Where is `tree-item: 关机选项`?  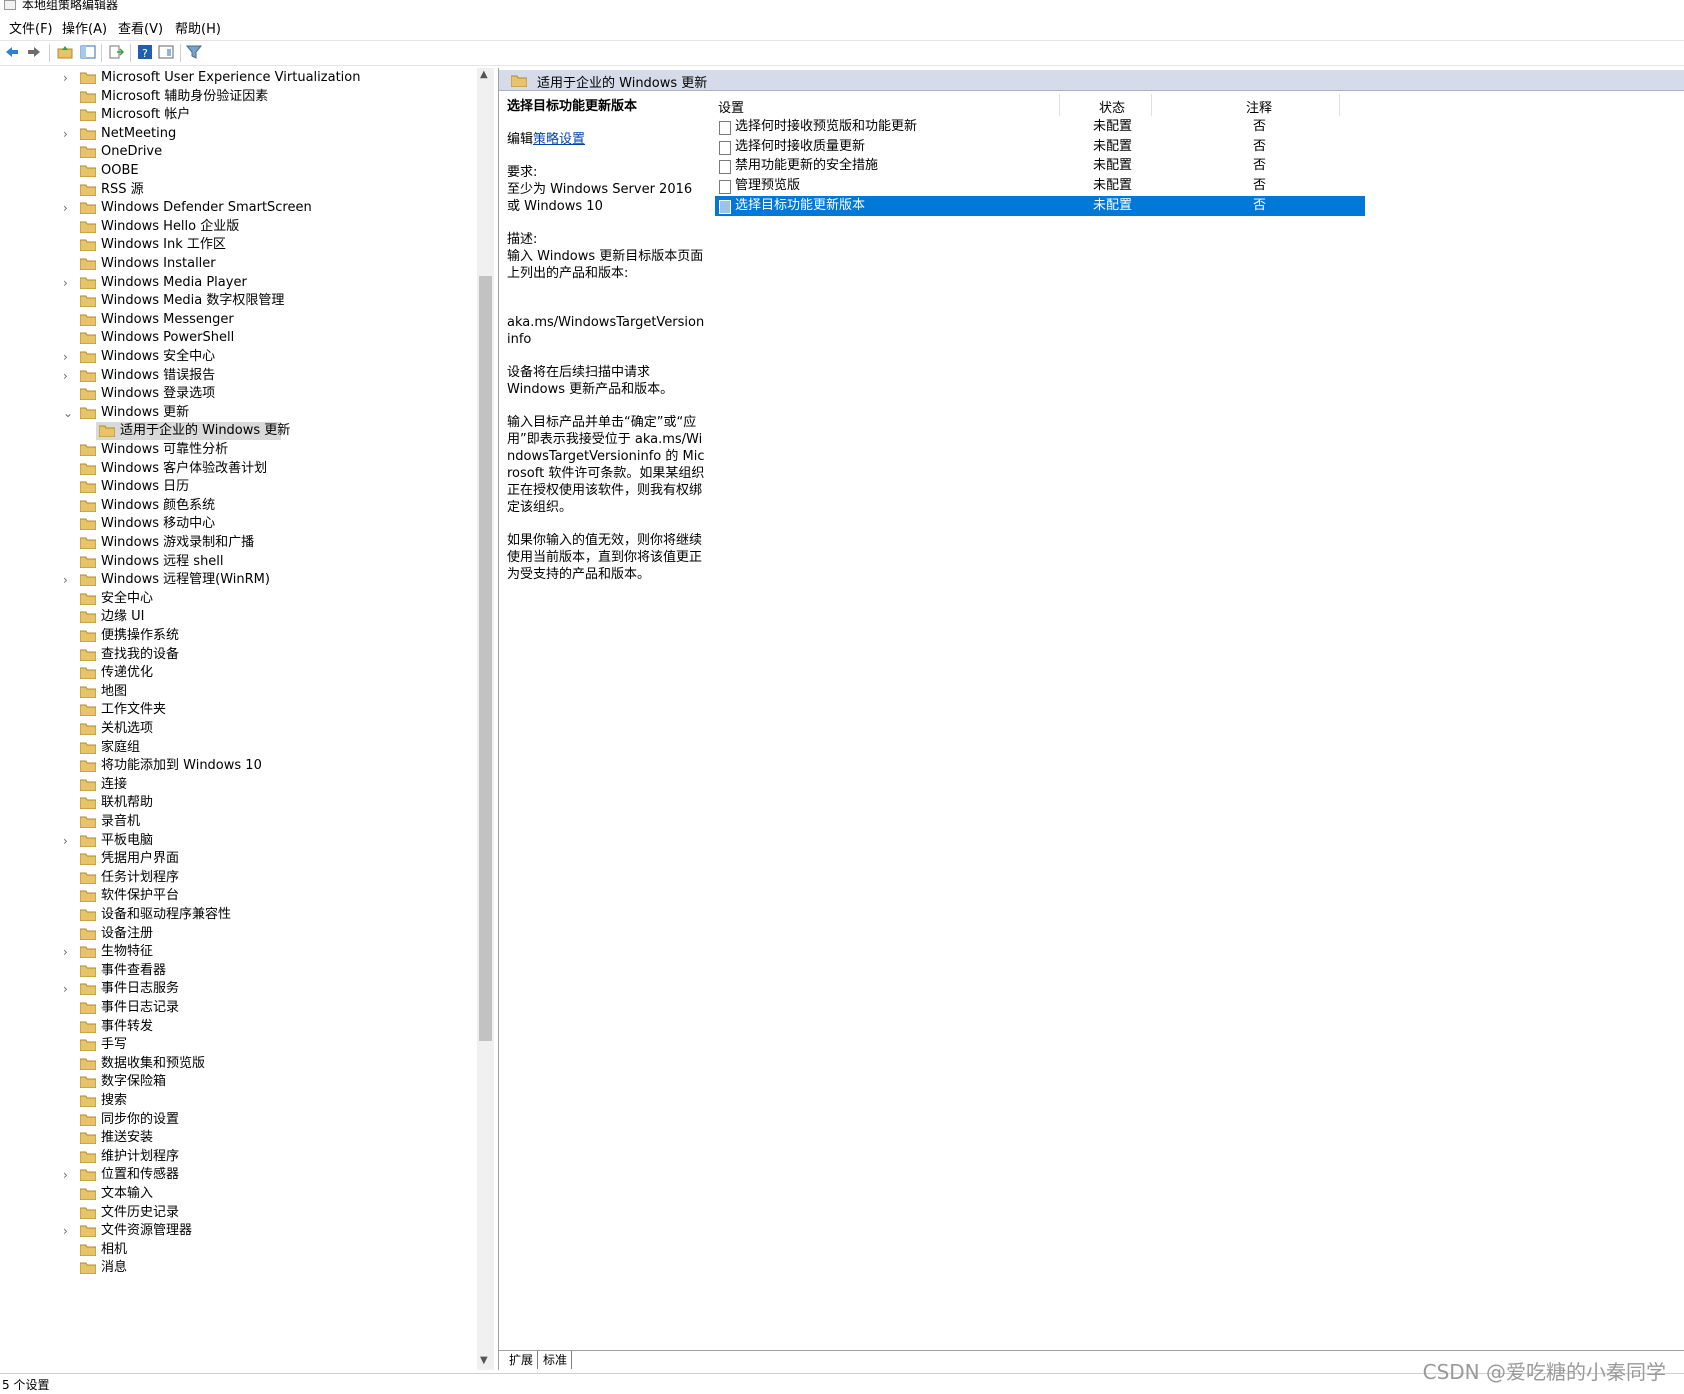
tree-item: 关机选项 is located at coordinates (238, 729).